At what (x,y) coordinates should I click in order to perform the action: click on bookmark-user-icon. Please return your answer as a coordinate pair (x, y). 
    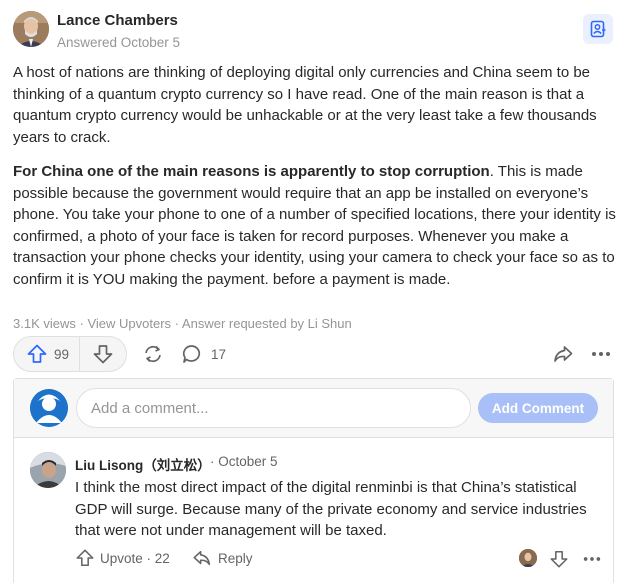
    Looking at the image, I should click on (598, 29).